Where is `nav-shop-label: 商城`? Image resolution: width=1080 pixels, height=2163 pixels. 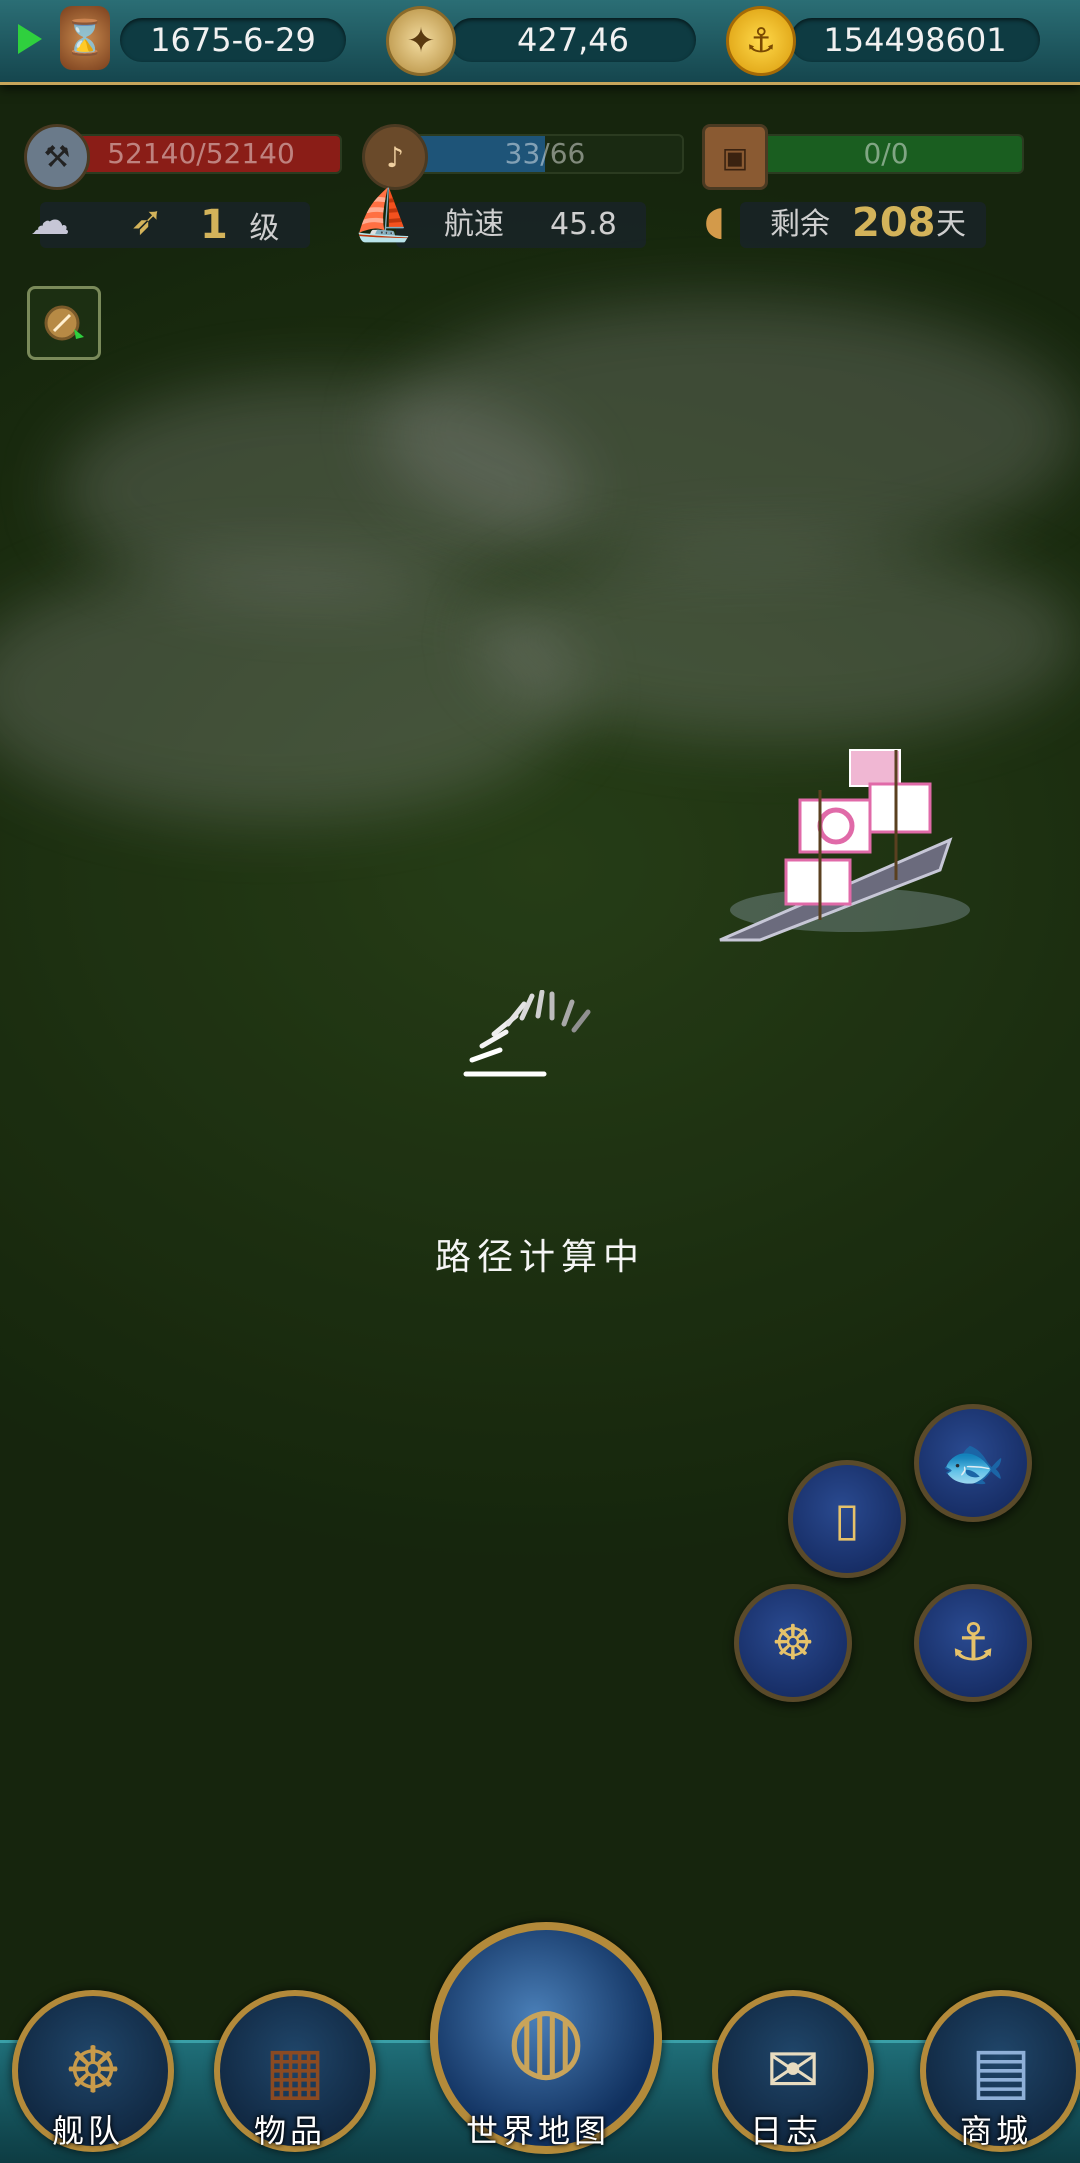
nav-shop-label: 商城 is located at coordinates (995, 2131).